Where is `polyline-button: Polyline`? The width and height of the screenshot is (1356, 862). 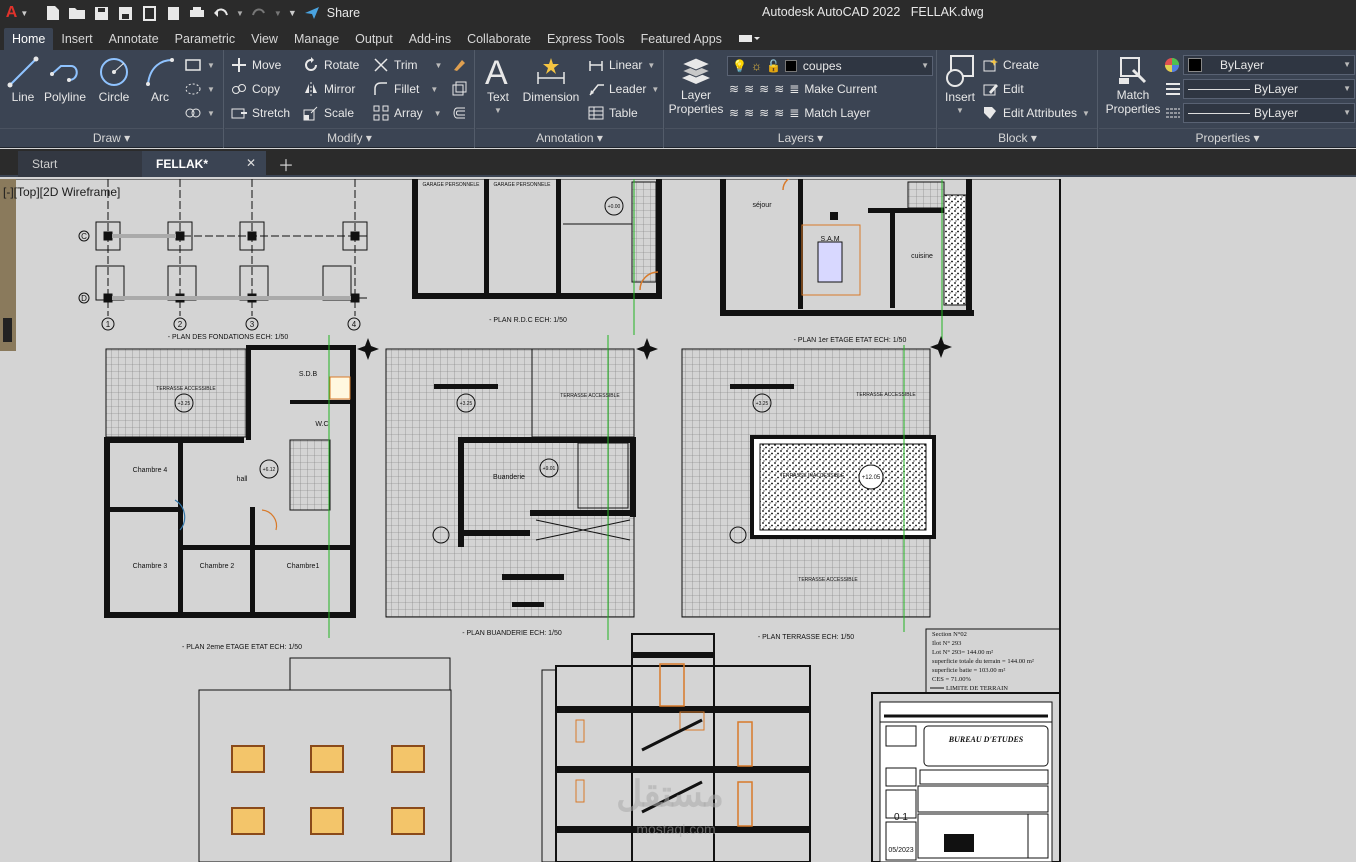 polyline-button: Polyline is located at coordinates (65, 80).